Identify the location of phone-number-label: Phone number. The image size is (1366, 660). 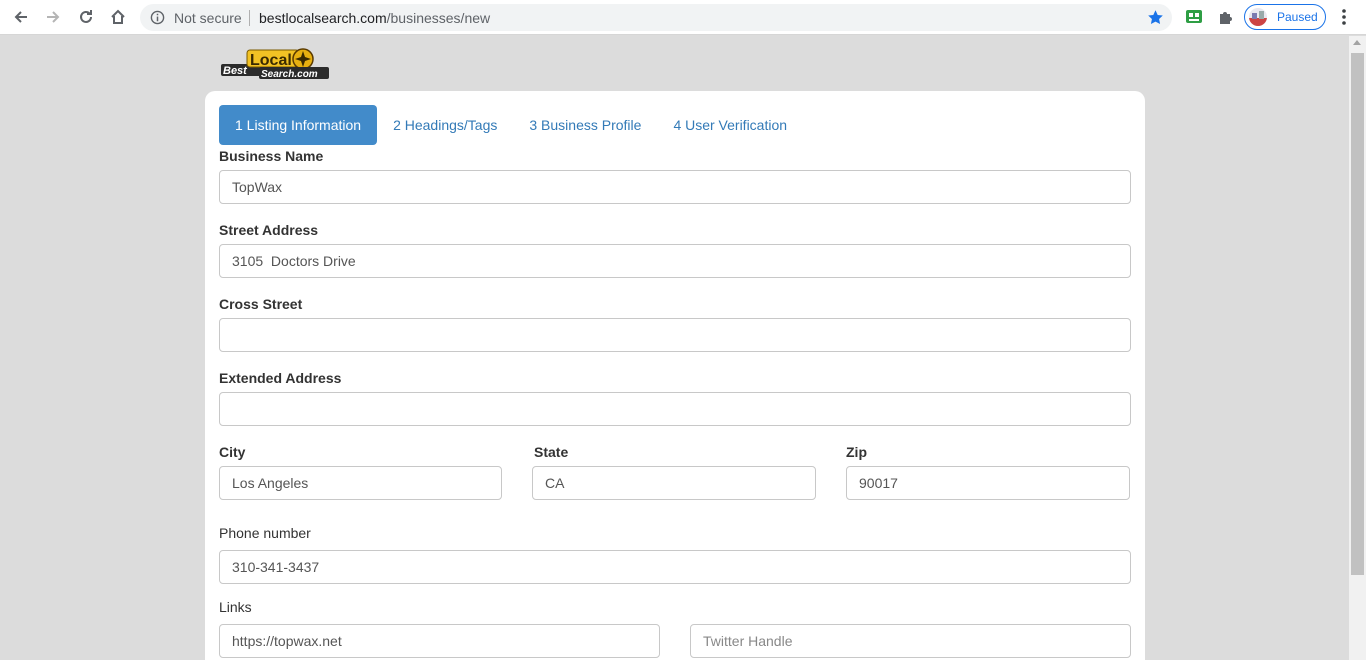
(265, 533).